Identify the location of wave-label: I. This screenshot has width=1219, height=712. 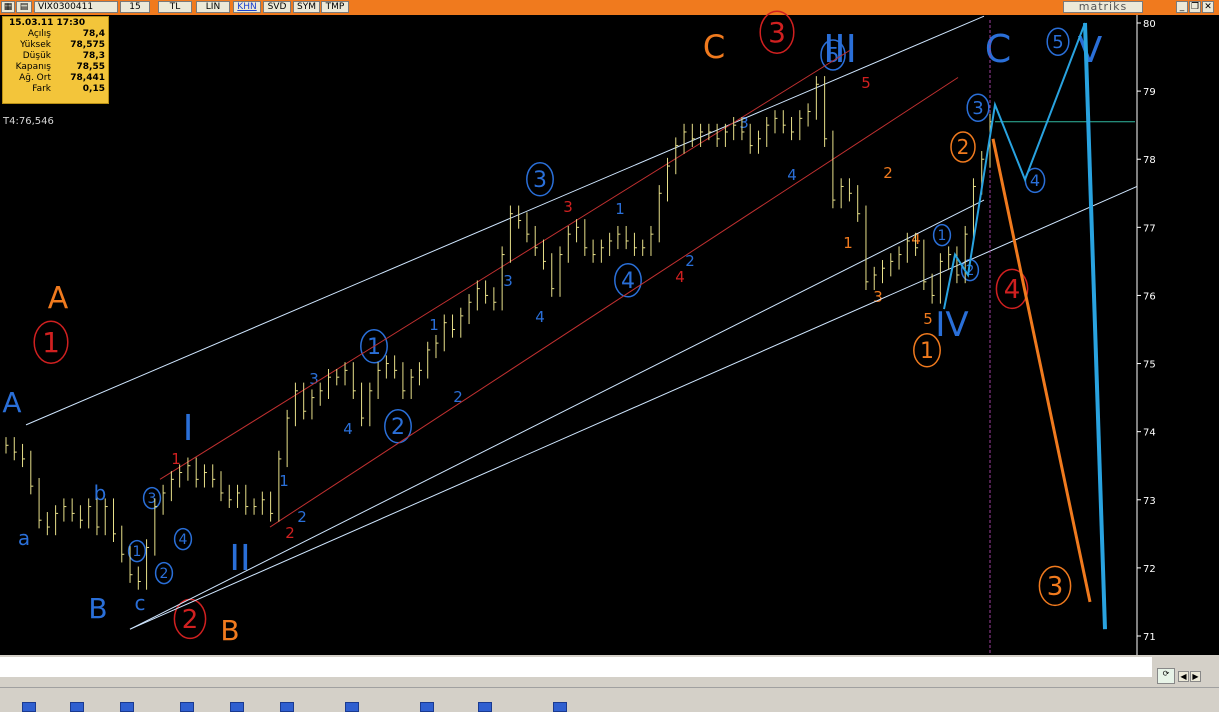
(188, 428).